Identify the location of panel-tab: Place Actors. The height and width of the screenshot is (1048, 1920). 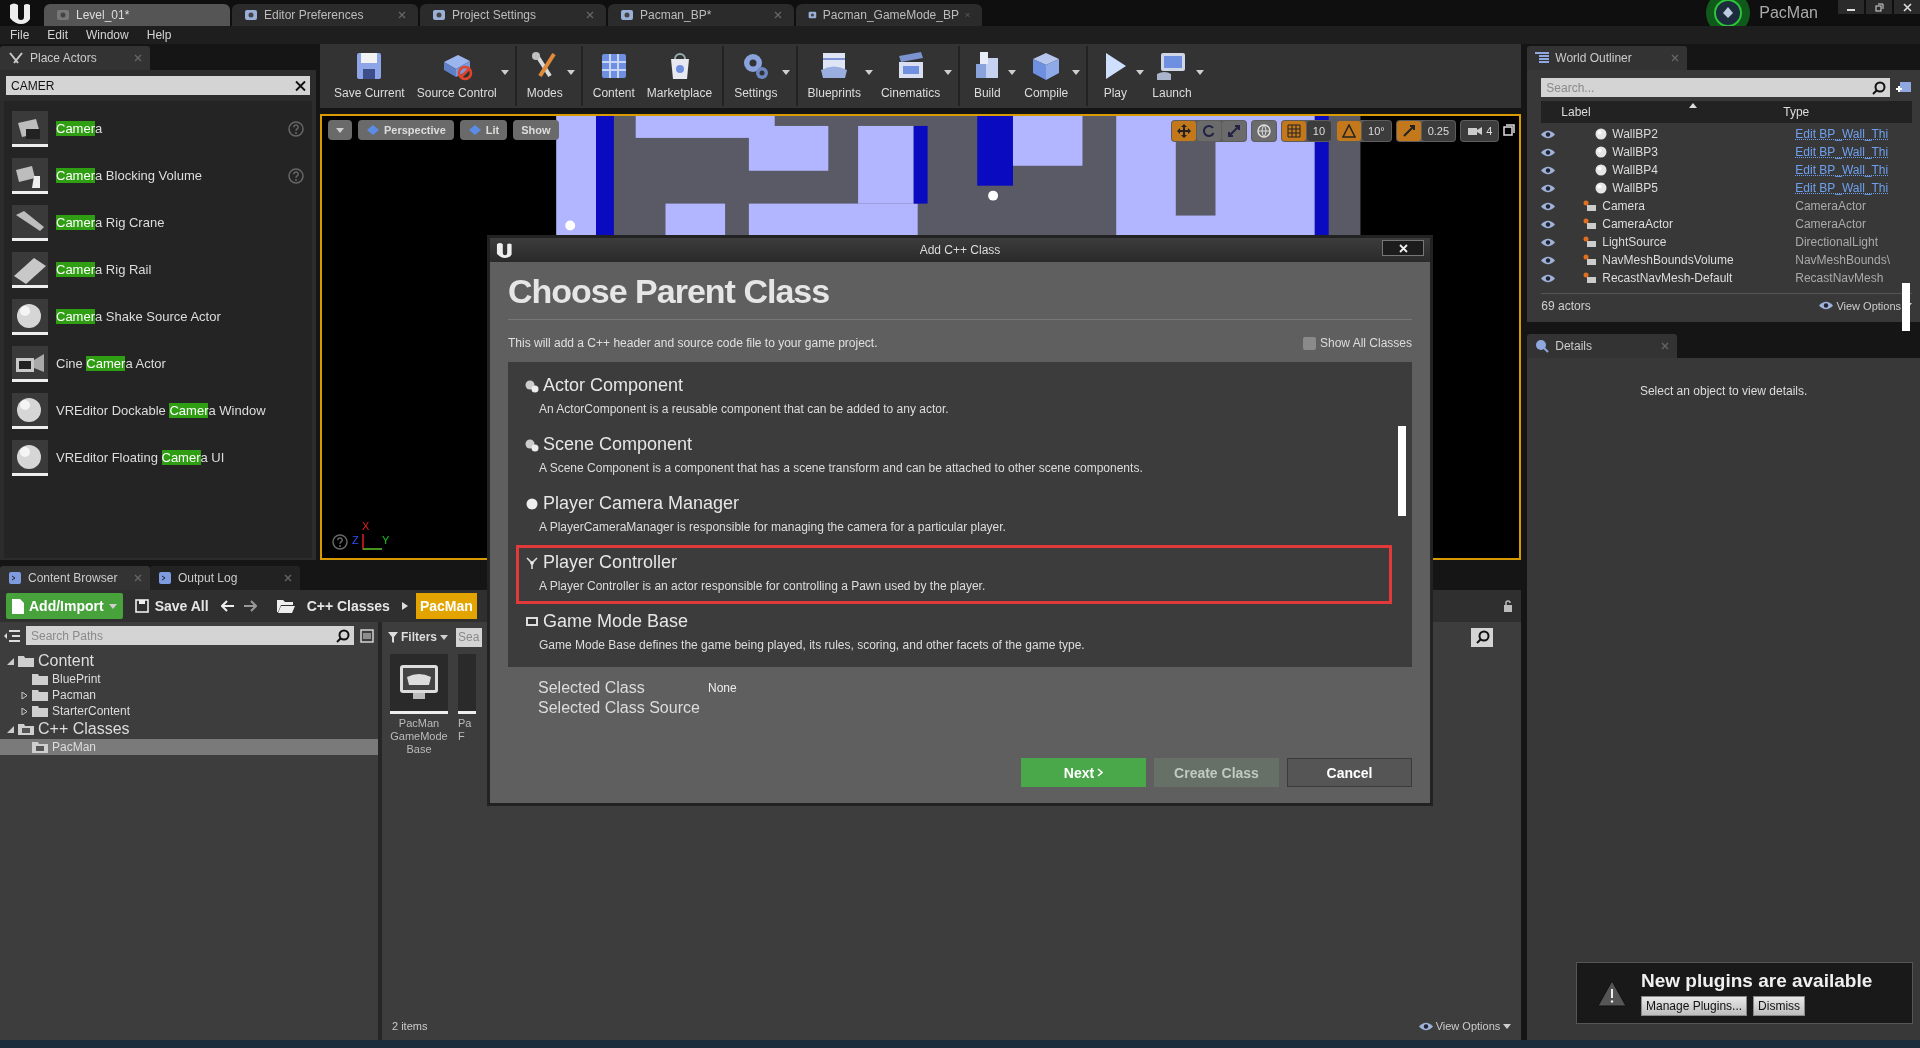
(75, 58).